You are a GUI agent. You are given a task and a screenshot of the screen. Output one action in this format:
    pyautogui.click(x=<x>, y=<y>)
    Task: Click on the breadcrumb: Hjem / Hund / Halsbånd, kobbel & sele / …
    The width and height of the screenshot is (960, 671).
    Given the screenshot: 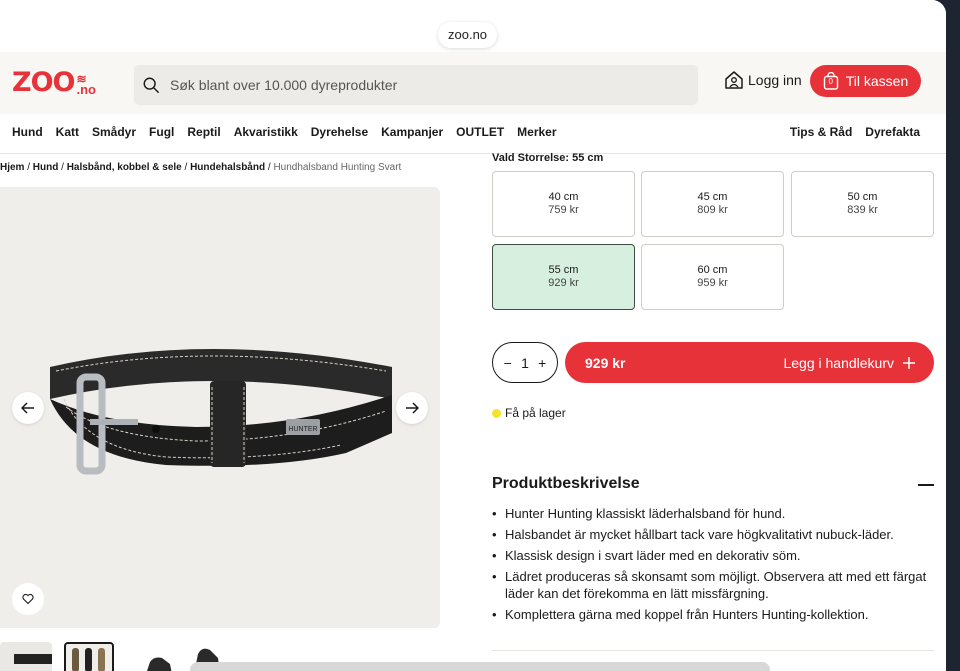 What is the action you would take?
    pyautogui.click(x=201, y=167)
    